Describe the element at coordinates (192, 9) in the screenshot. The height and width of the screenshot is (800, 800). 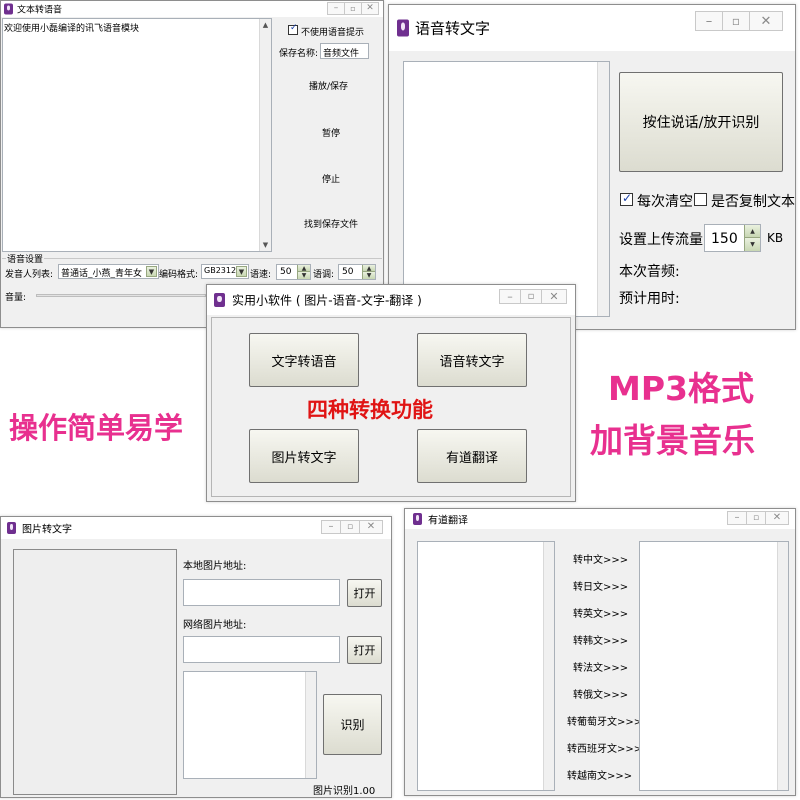
I see `tts-titlebar: 文本转语音 – ▫ ✕` at that location.